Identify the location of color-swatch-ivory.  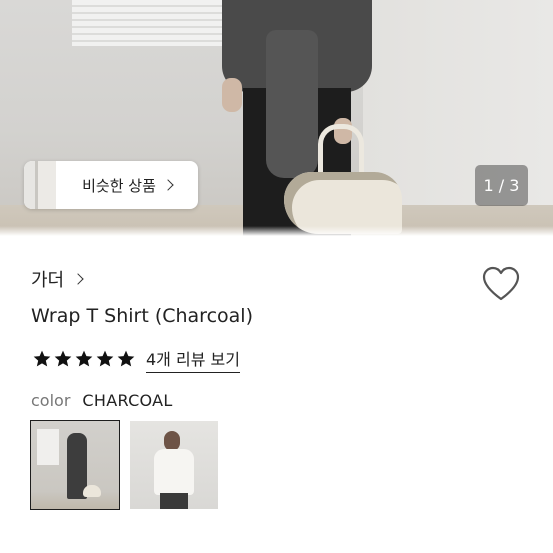
(174, 465).